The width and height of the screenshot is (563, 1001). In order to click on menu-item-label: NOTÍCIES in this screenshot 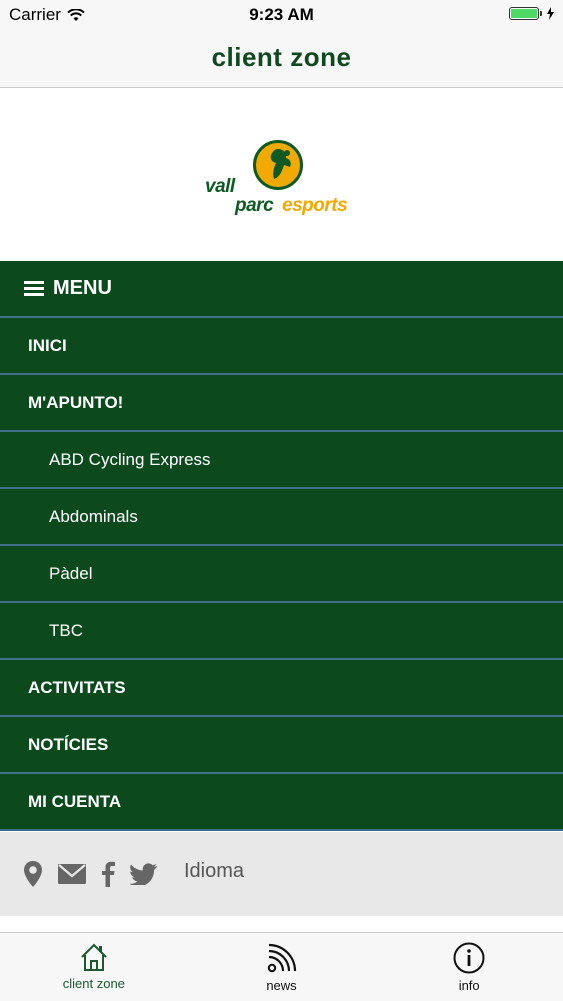, I will do `click(68, 744)`.